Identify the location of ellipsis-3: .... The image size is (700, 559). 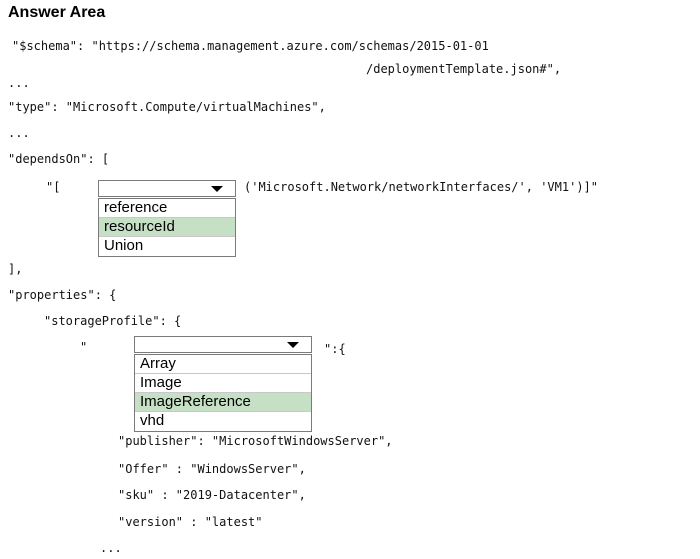
(111, 548).